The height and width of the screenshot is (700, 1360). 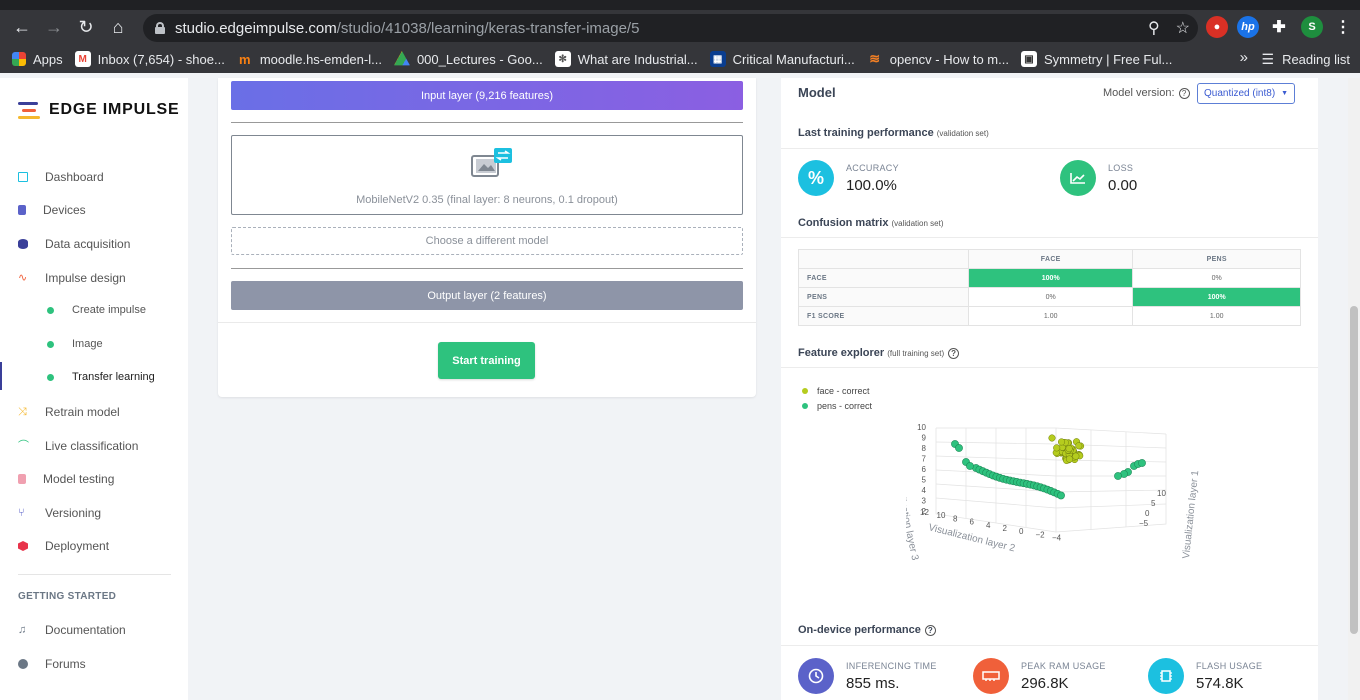 What do you see at coordinates (1216, 259) in the screenshot?
I see `column-header: PENS` at bounding box center [1216, 259].